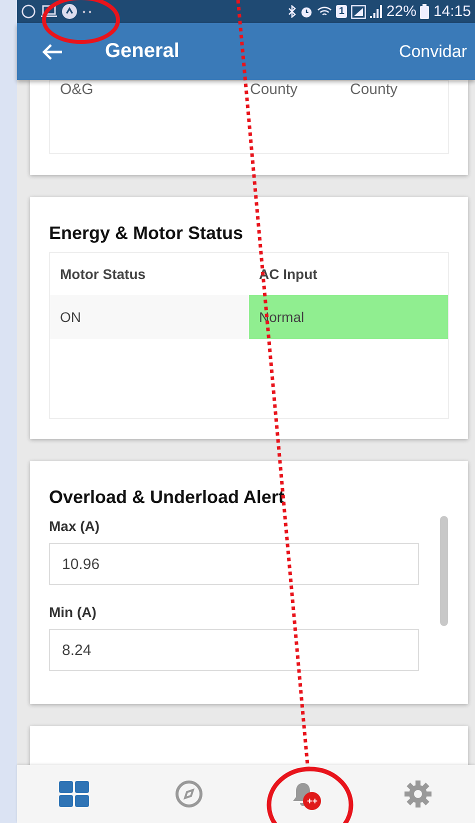 The height and width of the screenshot is (823, 475). What do you see at coordinates (77, 89) in the screenshot?
I see `table-cell-text: O&G` at bounding box center [77, 89].